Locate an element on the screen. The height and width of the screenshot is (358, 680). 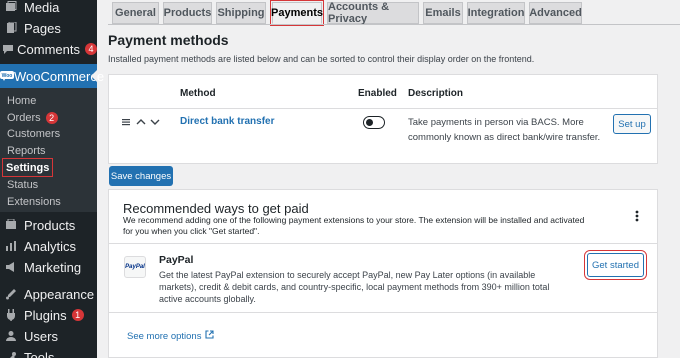
current-menu-arrow is located at coordinates (94, 76).